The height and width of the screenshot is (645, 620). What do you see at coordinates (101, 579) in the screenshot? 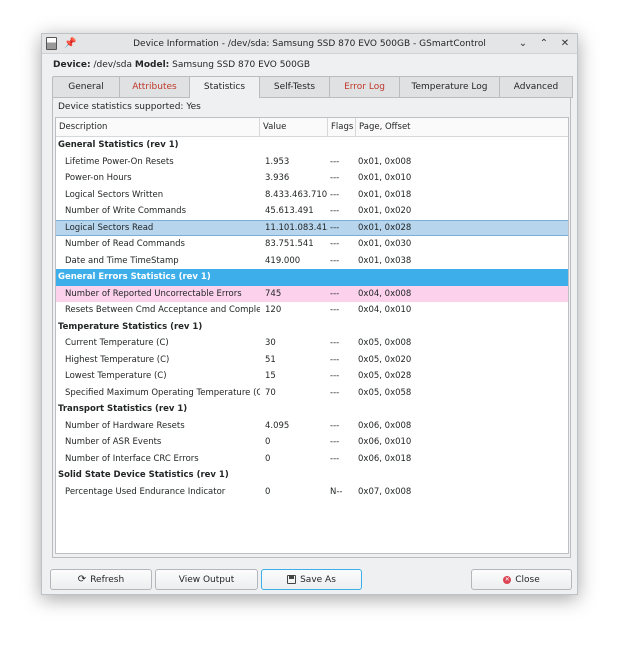
I see `refresh-button: ⟳ Refresh` at bounding box center [101, 579].